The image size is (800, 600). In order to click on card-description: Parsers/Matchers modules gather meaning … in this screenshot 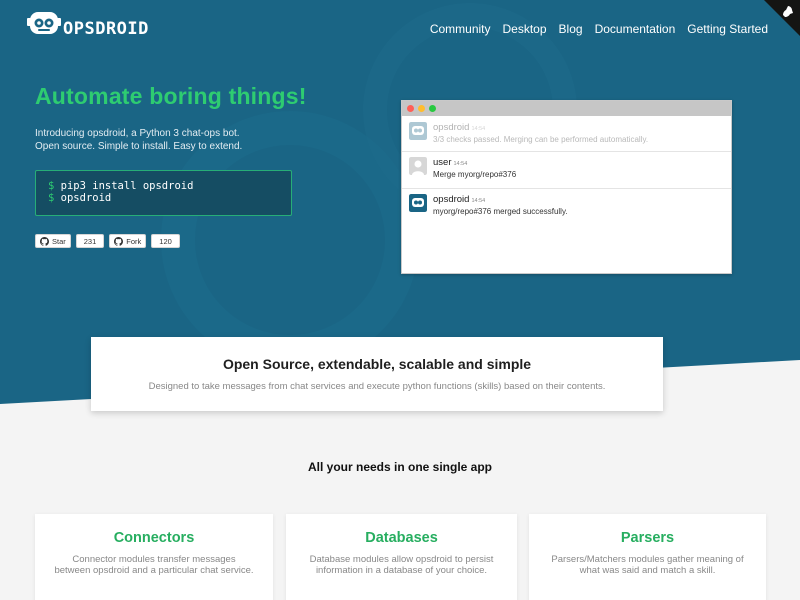, I will do `click(647, 565)`.